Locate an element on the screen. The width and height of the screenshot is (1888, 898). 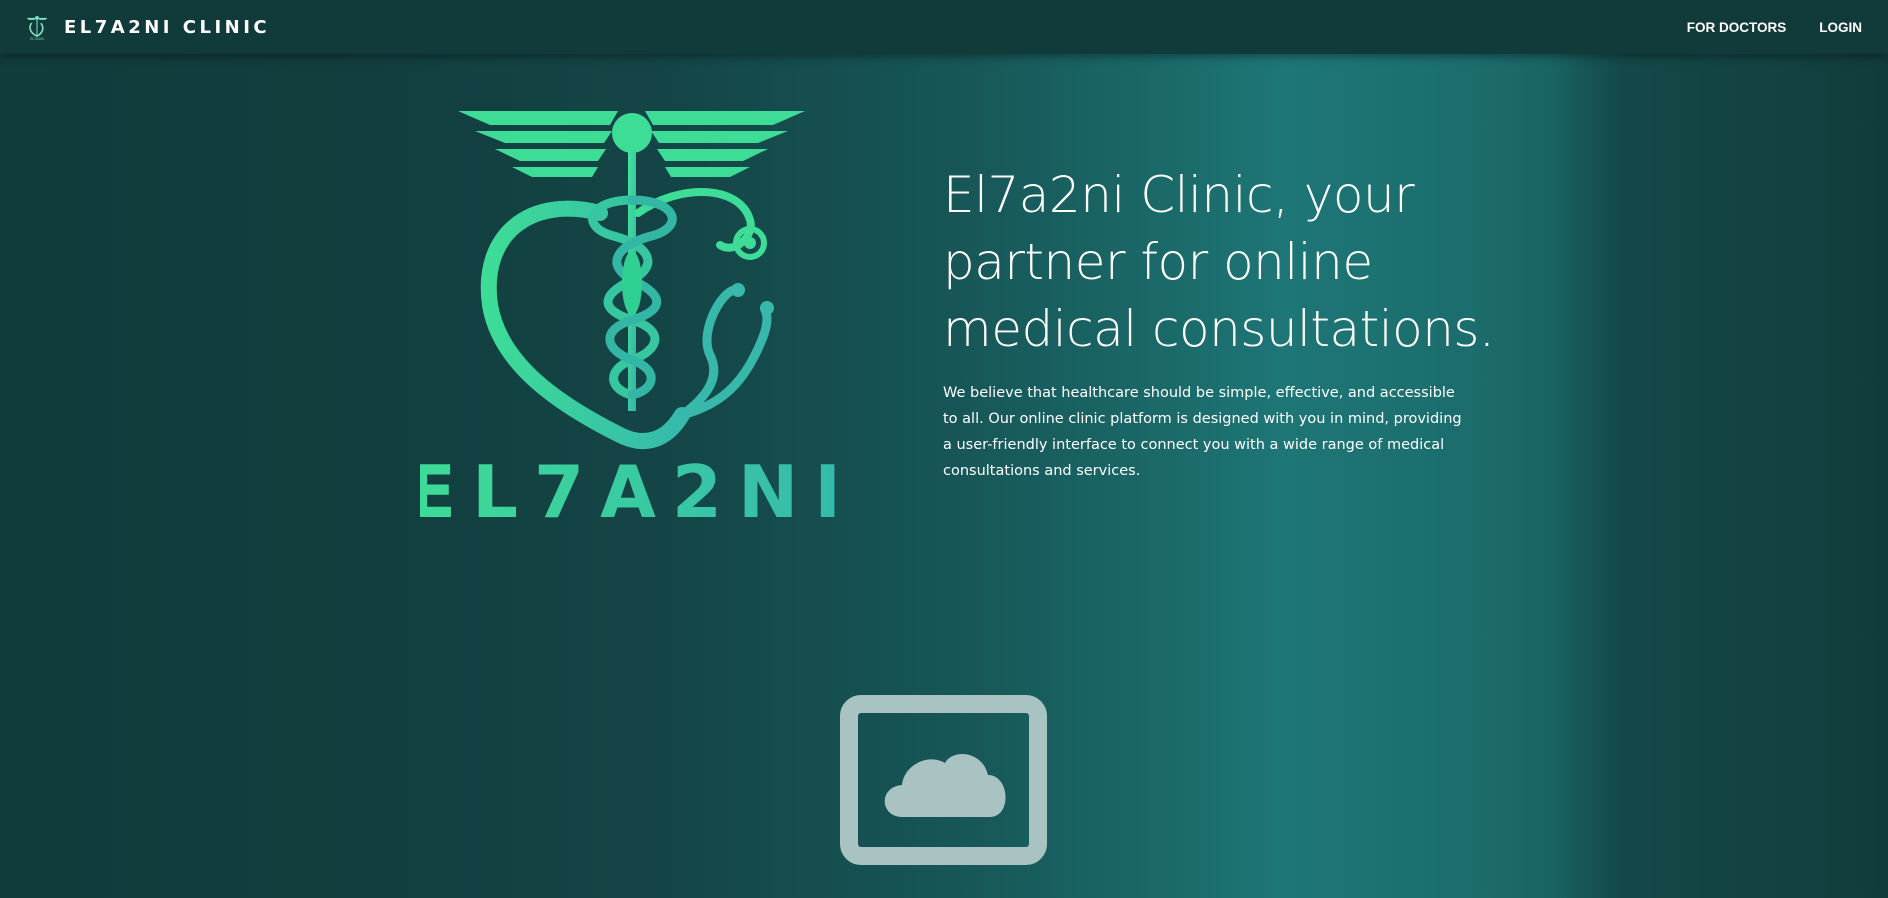
nav-link-for-doctors: FOR DOCTORS is located at coordinates (1737, 27).